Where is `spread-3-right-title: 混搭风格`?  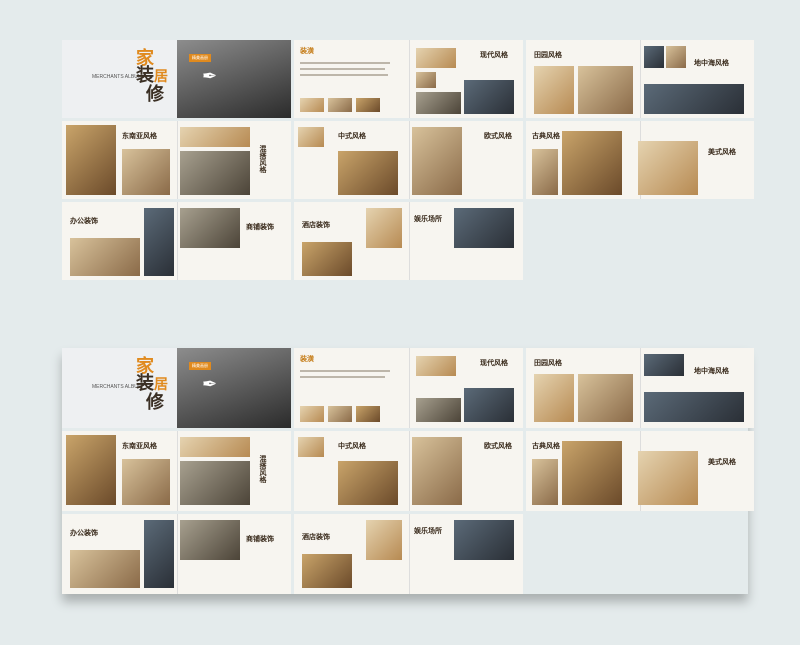
spread-3-right-title: 混搭风格 is located at coordinates (263, 159).